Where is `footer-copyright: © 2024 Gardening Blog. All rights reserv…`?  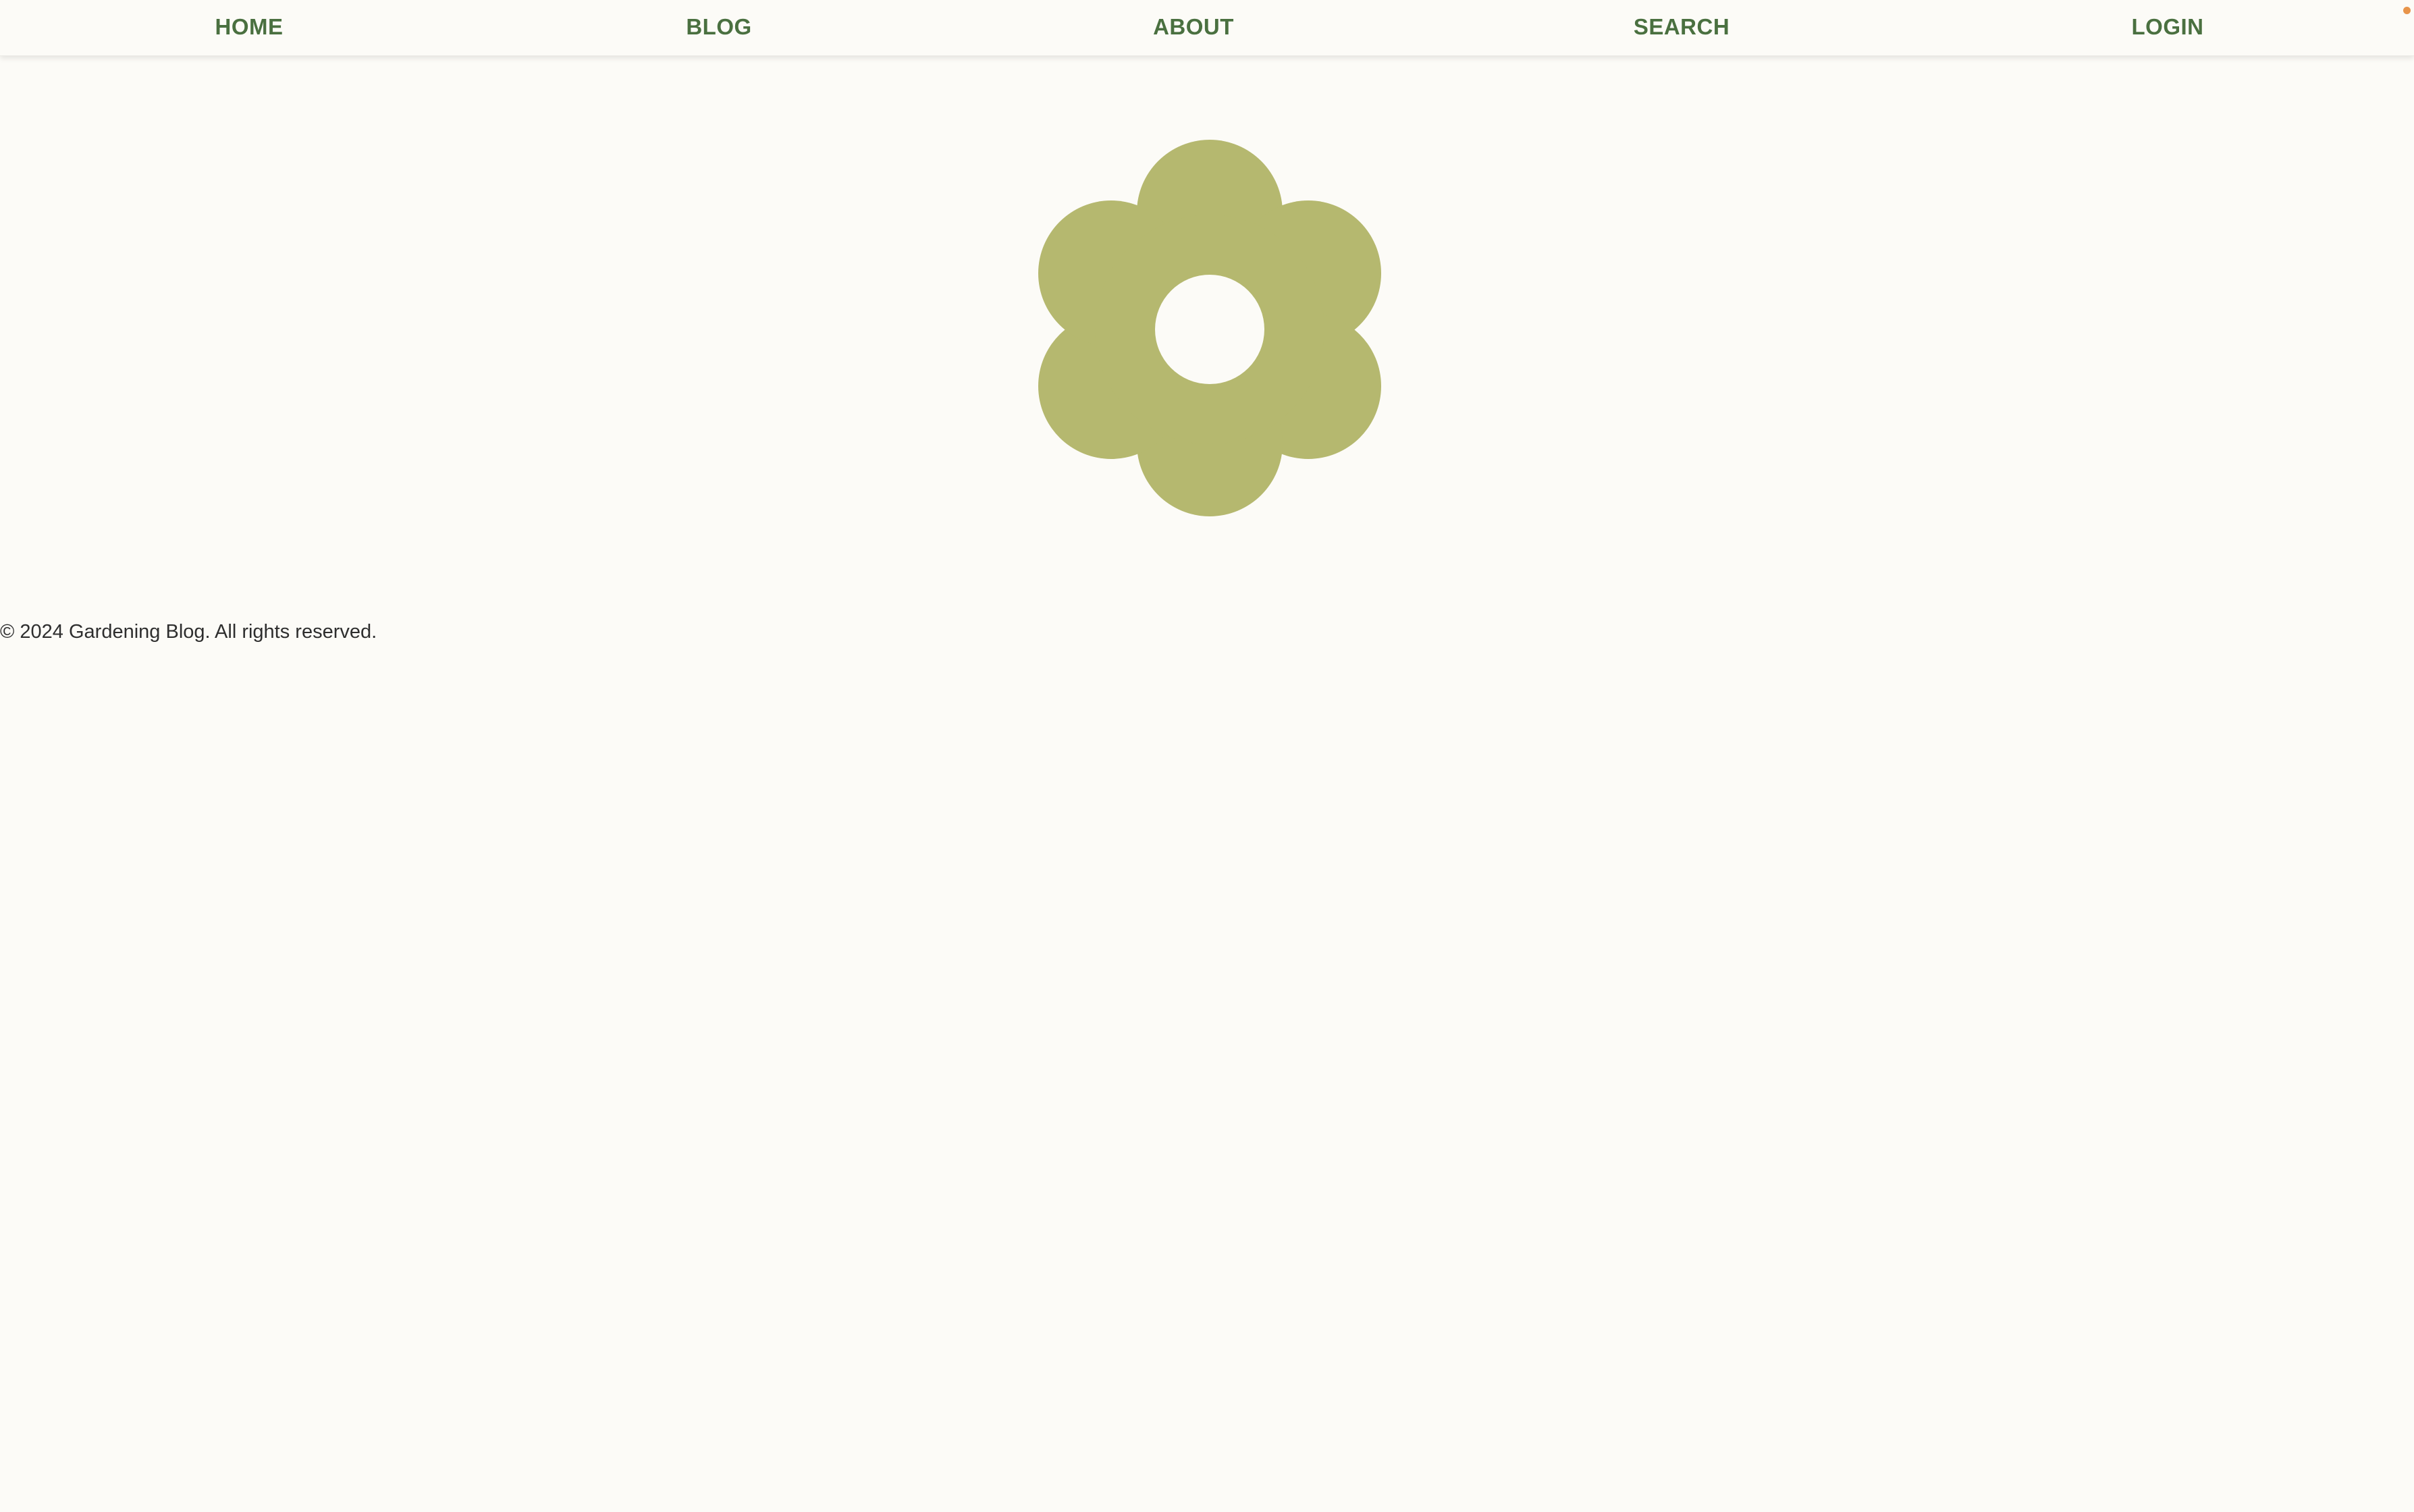
footer-copyright: © 2024 Gardening Blog. All rights reserv… is located at coordinates (188, 632).